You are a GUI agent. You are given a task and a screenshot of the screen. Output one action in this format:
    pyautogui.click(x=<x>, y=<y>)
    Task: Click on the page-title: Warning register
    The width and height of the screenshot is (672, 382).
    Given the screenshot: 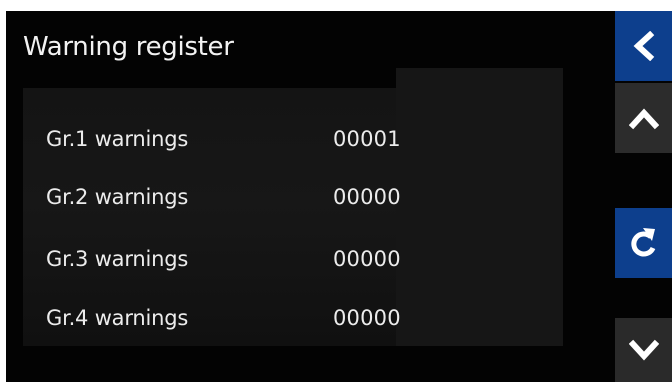 What is the action you would take?
    pyautogui.click(x=128, y=47)
    